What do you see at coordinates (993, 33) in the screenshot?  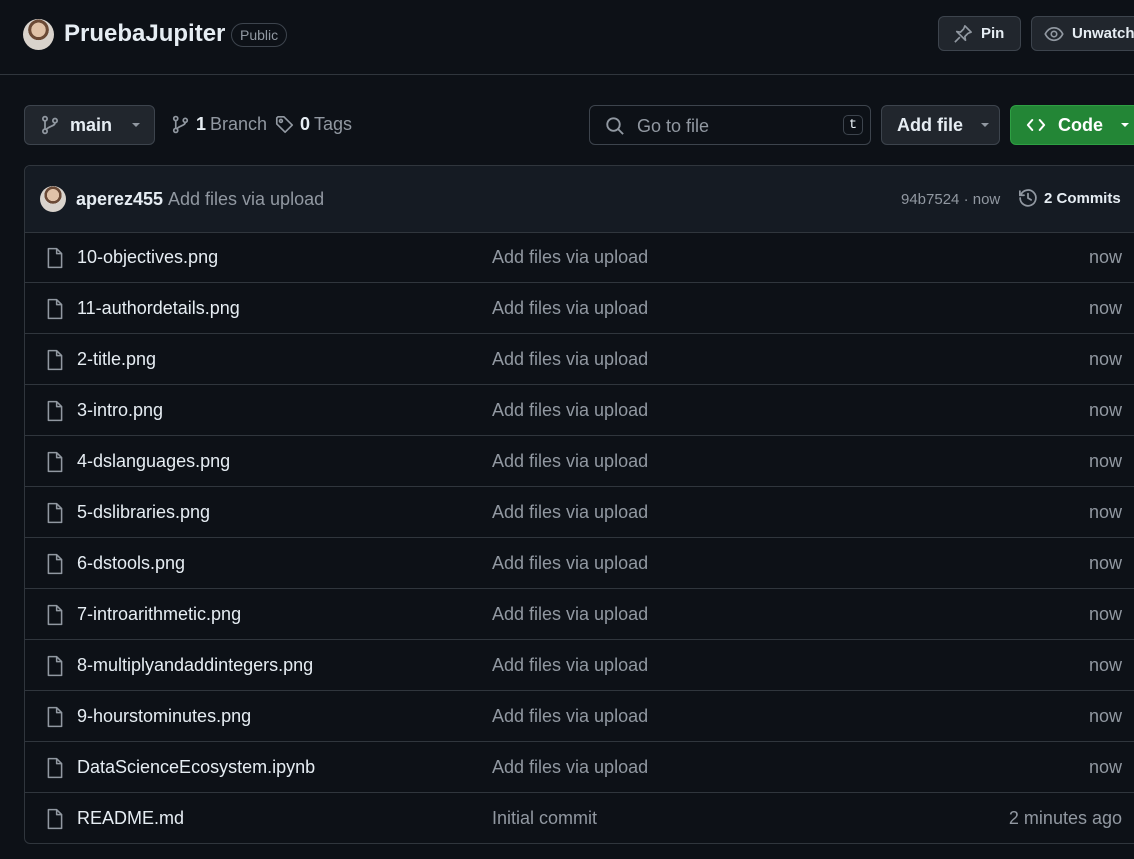 I see `pin-label: Pin` at bounding box center [993, 33].